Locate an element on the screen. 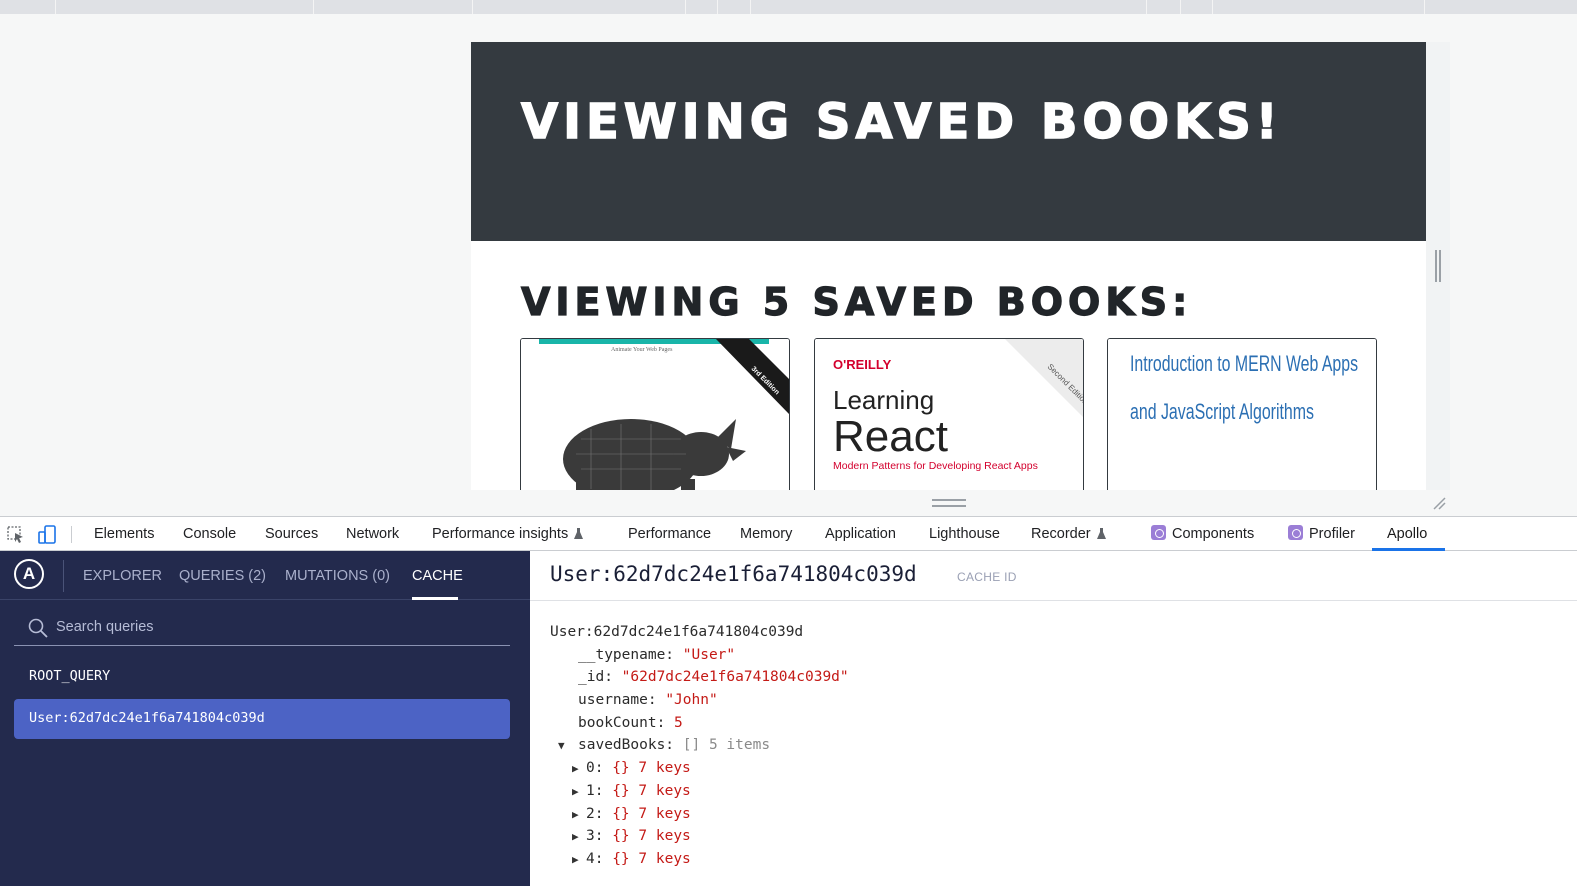  tab-recorder: Recorder is located at coordinates (1068, 534).